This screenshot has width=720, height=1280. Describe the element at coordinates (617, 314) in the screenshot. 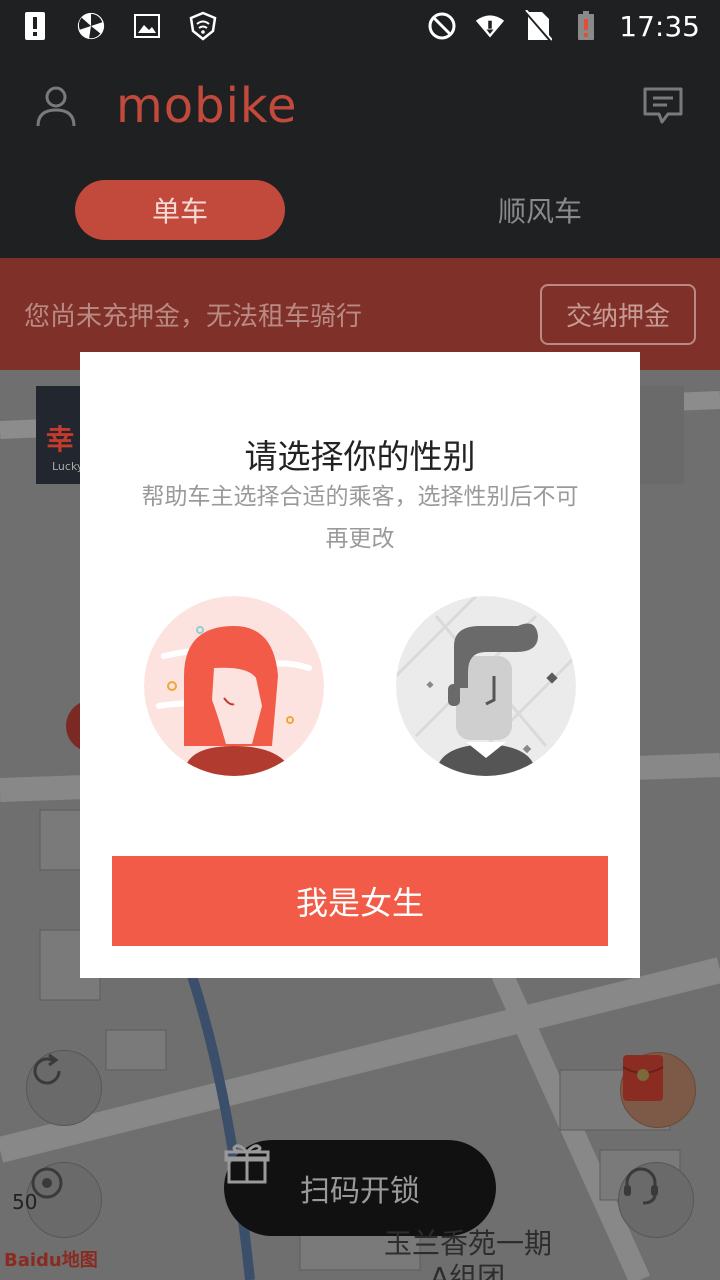

I see `pay-deposit-button: 交纳押金` at that location.